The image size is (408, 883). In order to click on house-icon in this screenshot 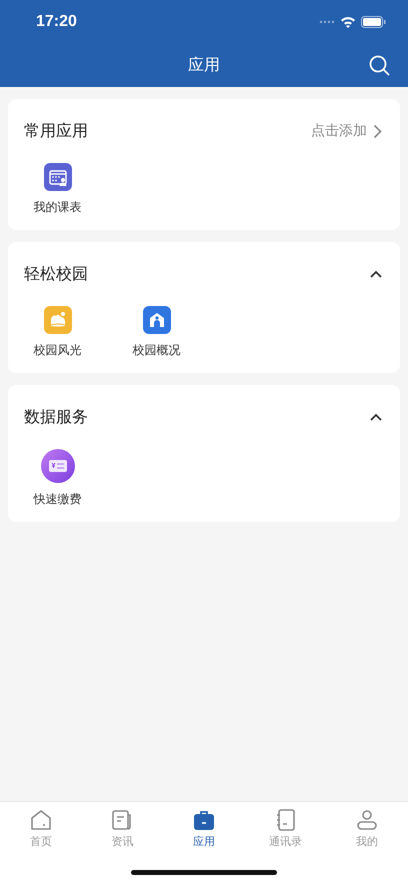, I will do `click(40, 820)`.